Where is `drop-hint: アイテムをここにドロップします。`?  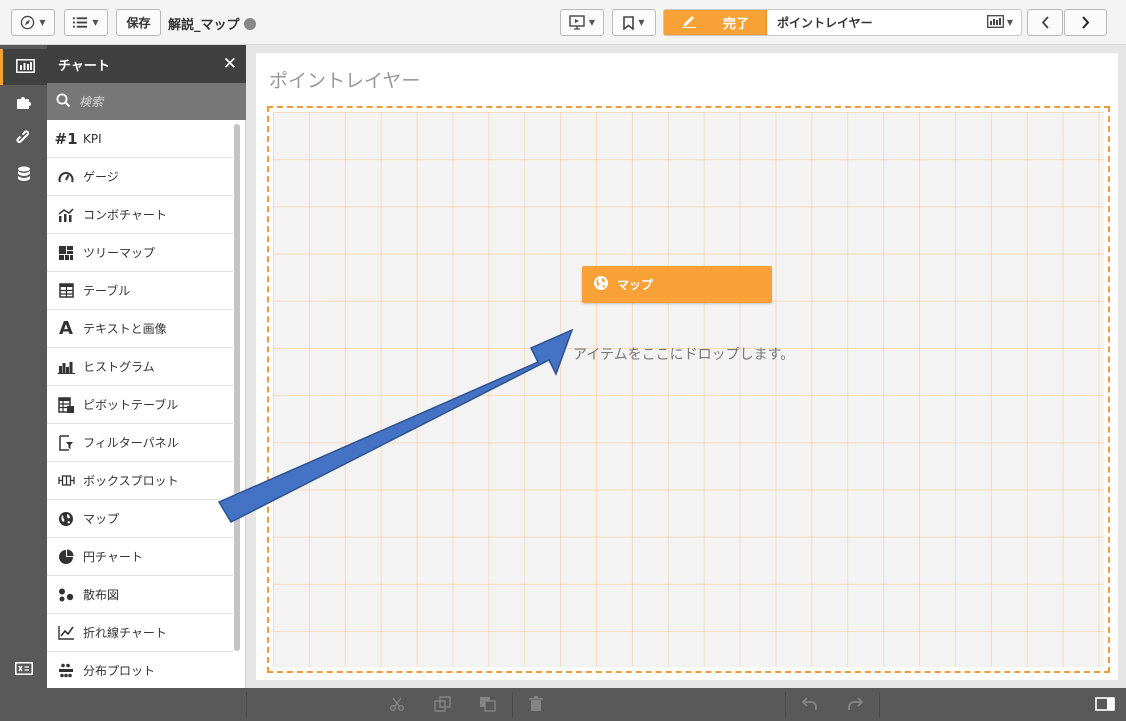
drop-hint: アイテムをここにドロップします。 is located at coordinates (684, 355).